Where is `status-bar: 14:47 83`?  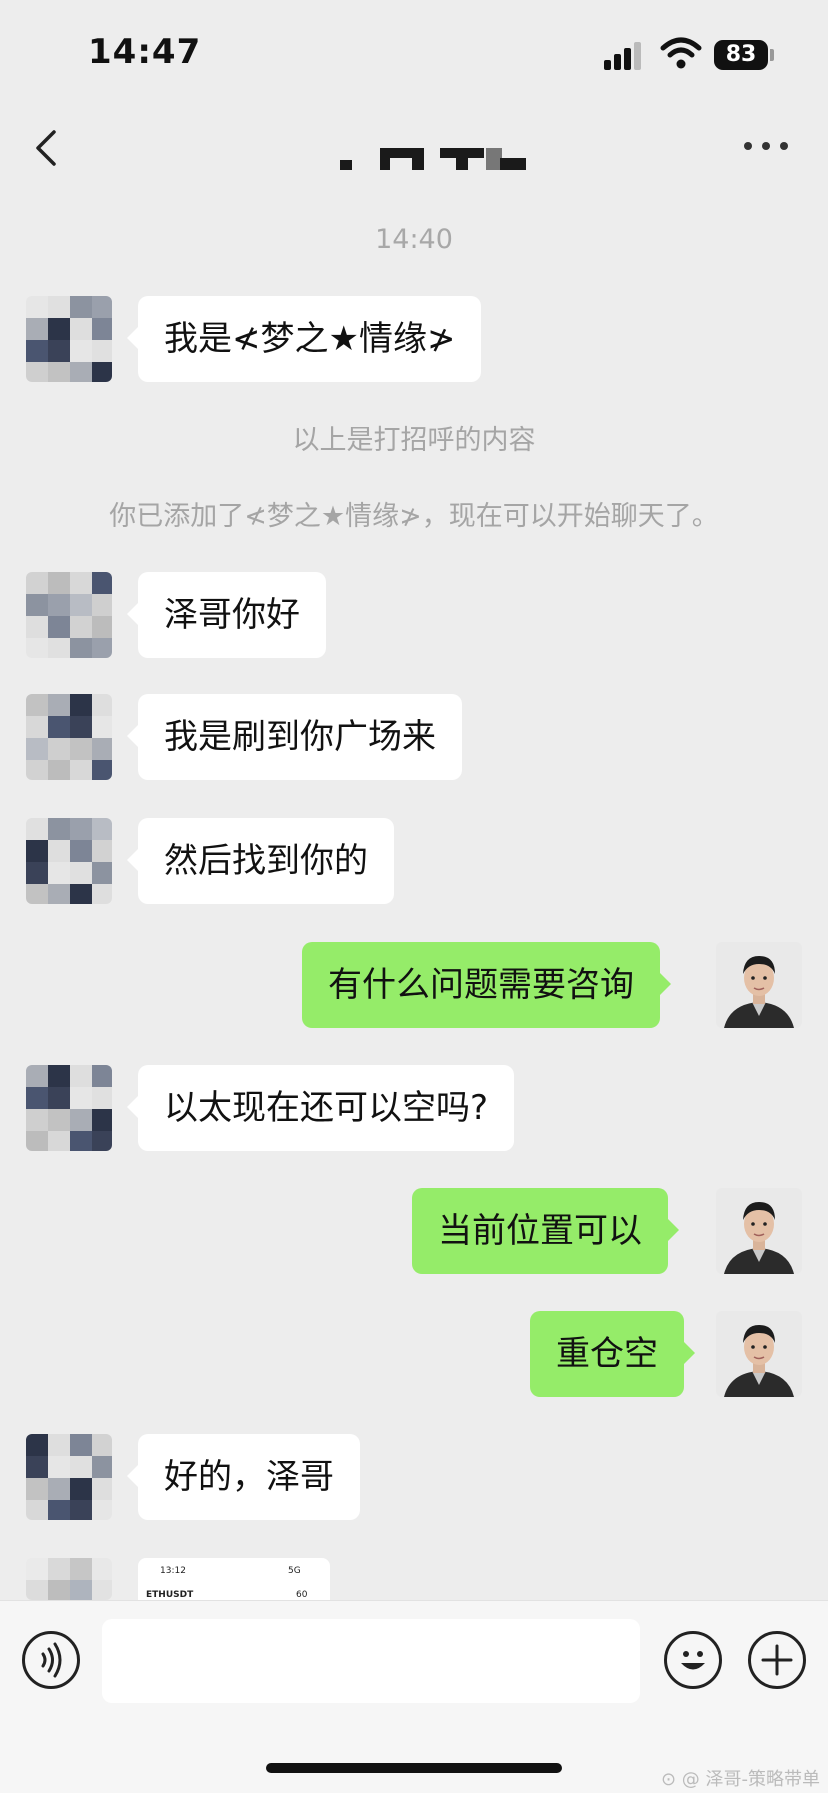
status-bar: 14:47 83 is located at coordinates (414, 50).